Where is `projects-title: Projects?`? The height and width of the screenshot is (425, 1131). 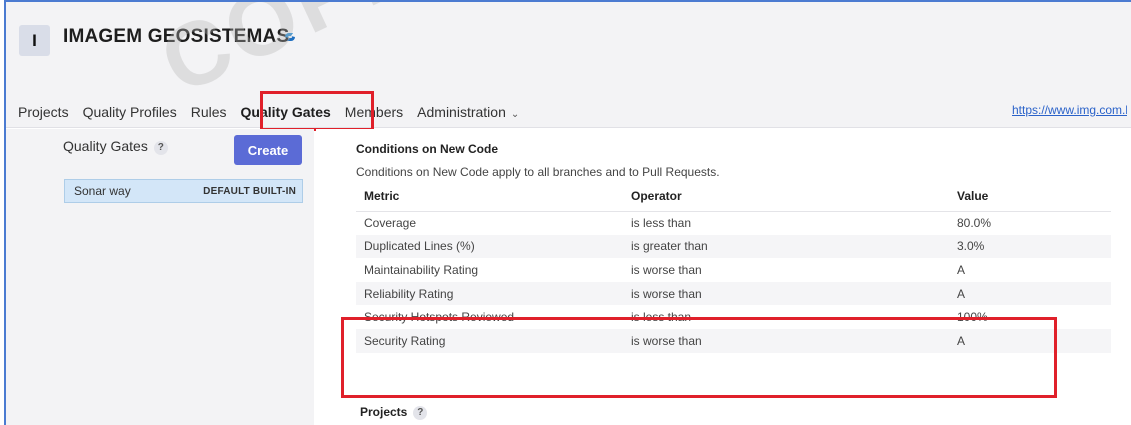 projects-title: Projects? is located at coordinates (394, 412).